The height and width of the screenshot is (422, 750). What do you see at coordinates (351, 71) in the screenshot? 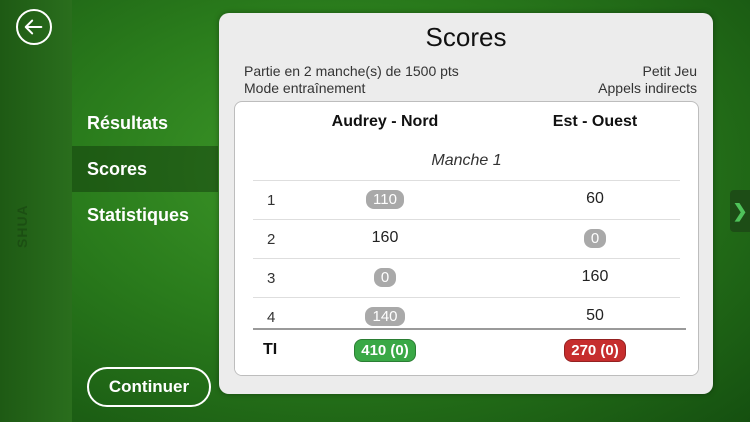
I see `game-length: Partie en 2 manche(s) de 1500 pts` at bounding box center [351, 71].